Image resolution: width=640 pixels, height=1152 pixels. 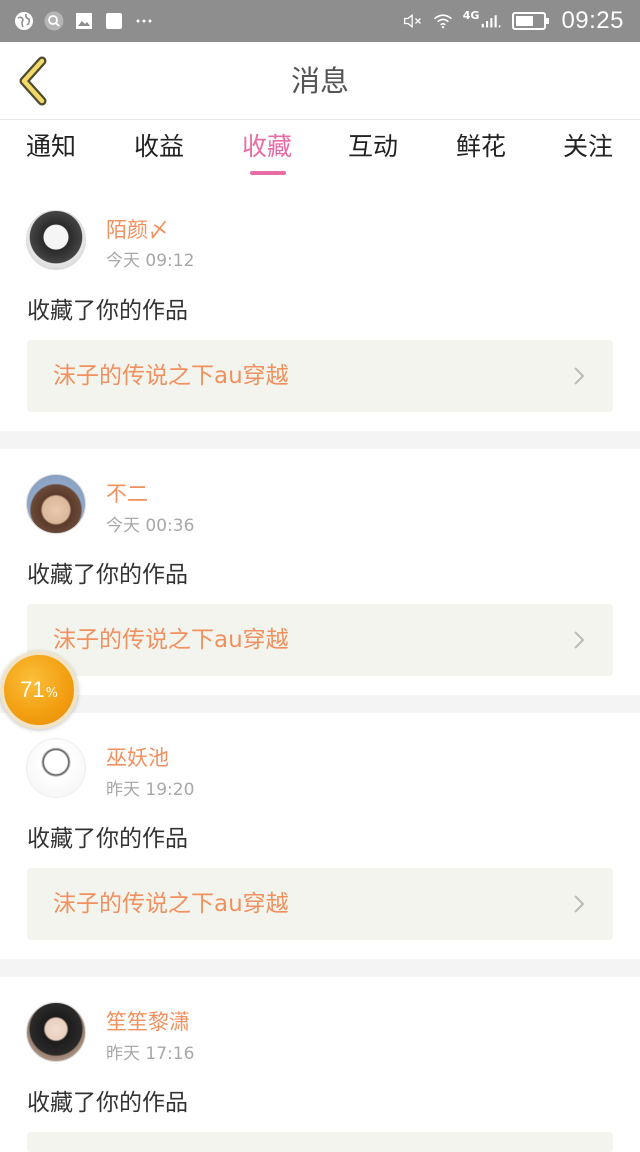 What do you see at coordinates (320, 21) in the screenshot?
I see `status-bar: 4G 09:25` at bounding box center [320, 21].